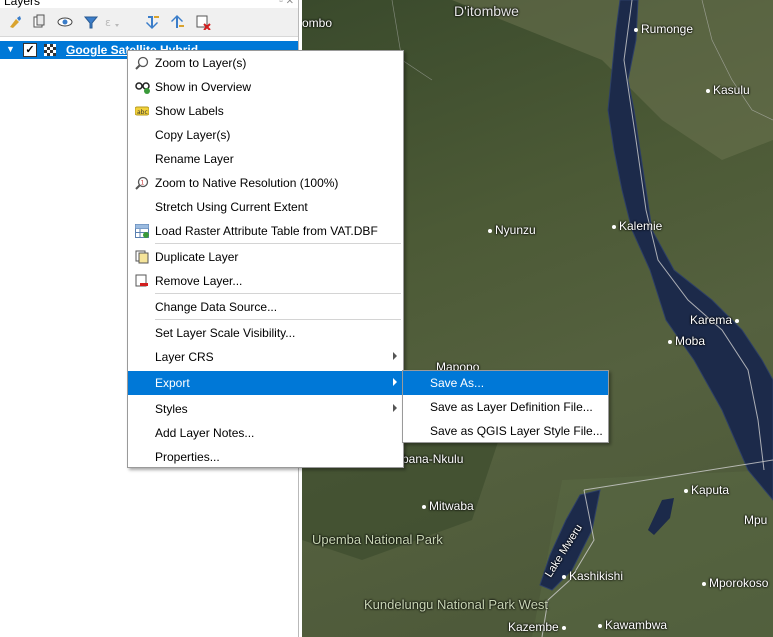 The width and height of the screenshot is (773, 637). Describe the element at coordinates (281, 3) in the screenshot. I see `float-icon: ▫` at that location.